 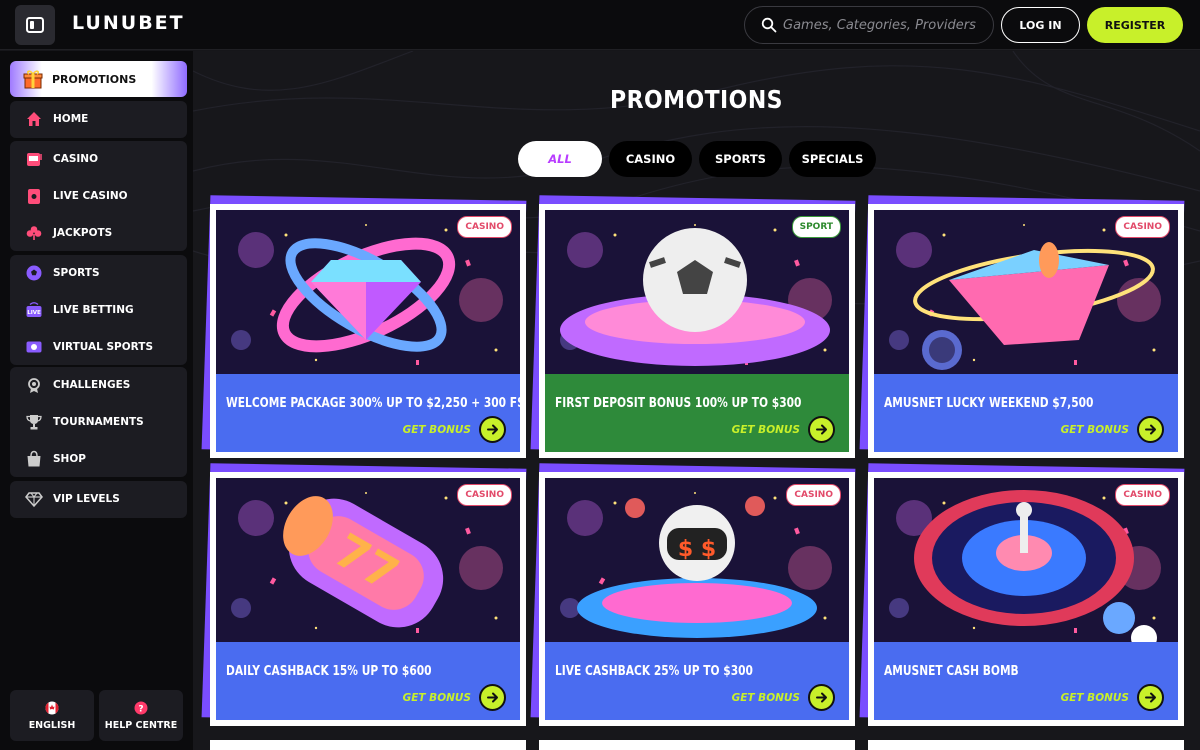 What do you see at coordinates (128, 23) in the screenshot?
I see `brand-logo: LUNUBET` at bounding box center [128, 23].